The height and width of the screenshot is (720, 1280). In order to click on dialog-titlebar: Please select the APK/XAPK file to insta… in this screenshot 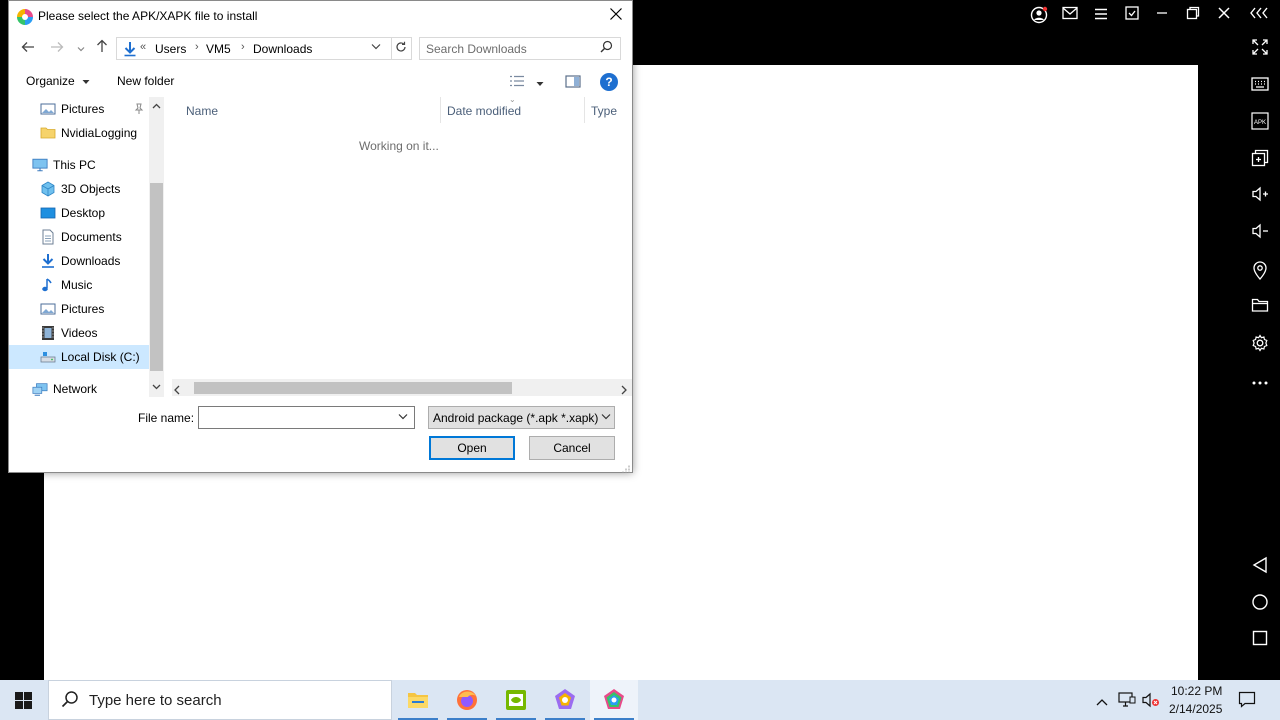, I will do `click(320, 16)`.